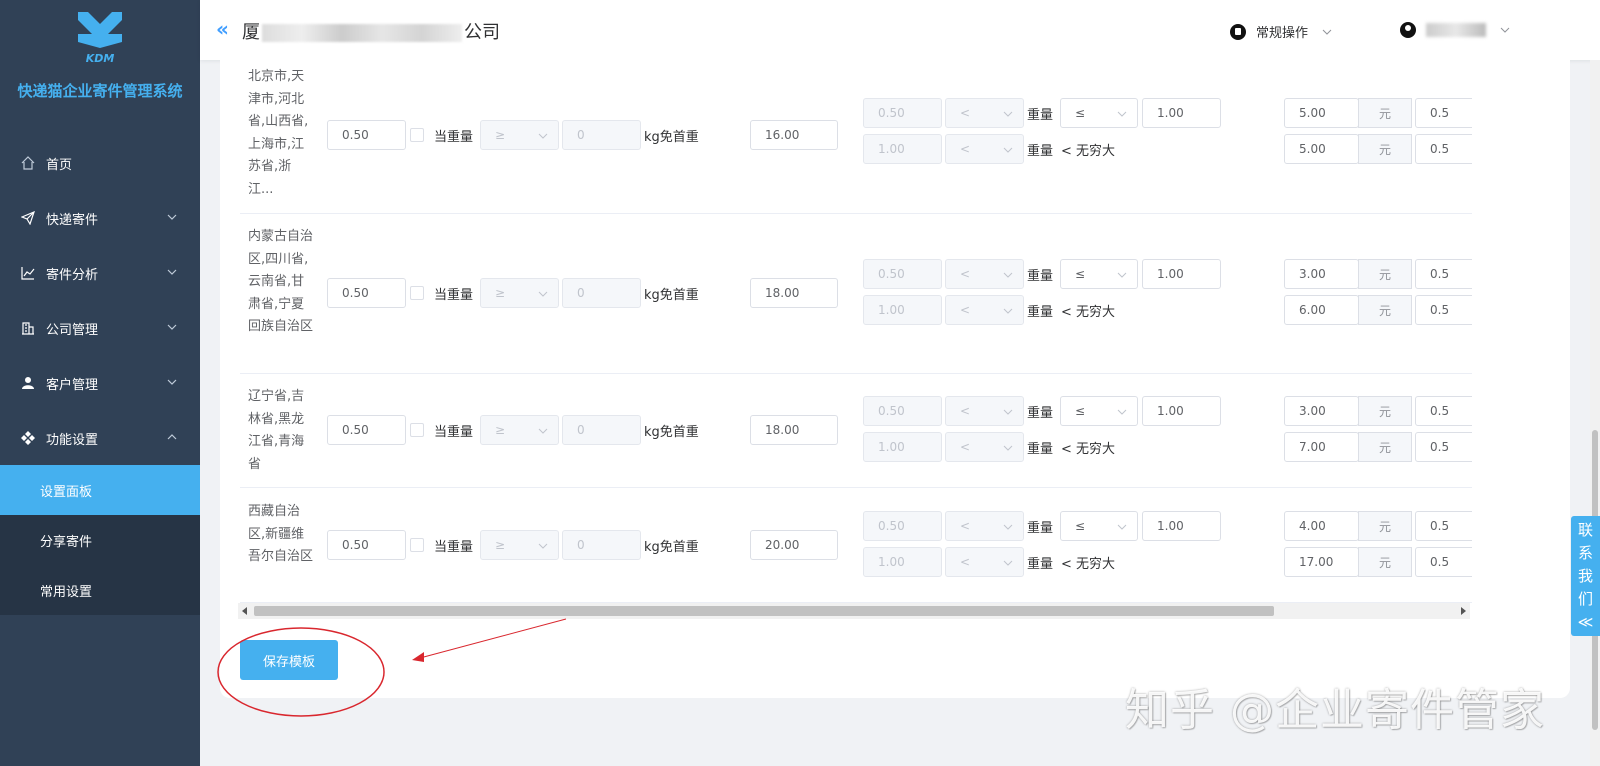  I want to click on tier-price-input: 6.00, so click(1321, 310).